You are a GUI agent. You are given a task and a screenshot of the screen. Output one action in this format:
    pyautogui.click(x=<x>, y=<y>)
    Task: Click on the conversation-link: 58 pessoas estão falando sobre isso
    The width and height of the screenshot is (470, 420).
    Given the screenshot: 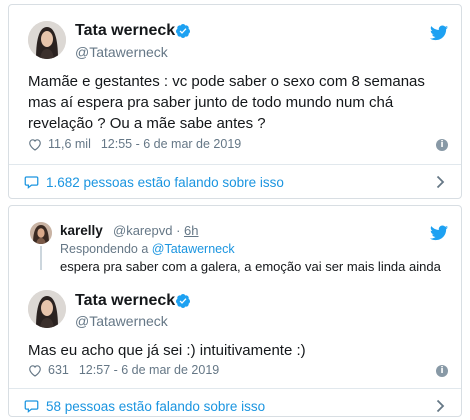 What is the action you would take?
    pyautogui.click(x=235, y=405)
    